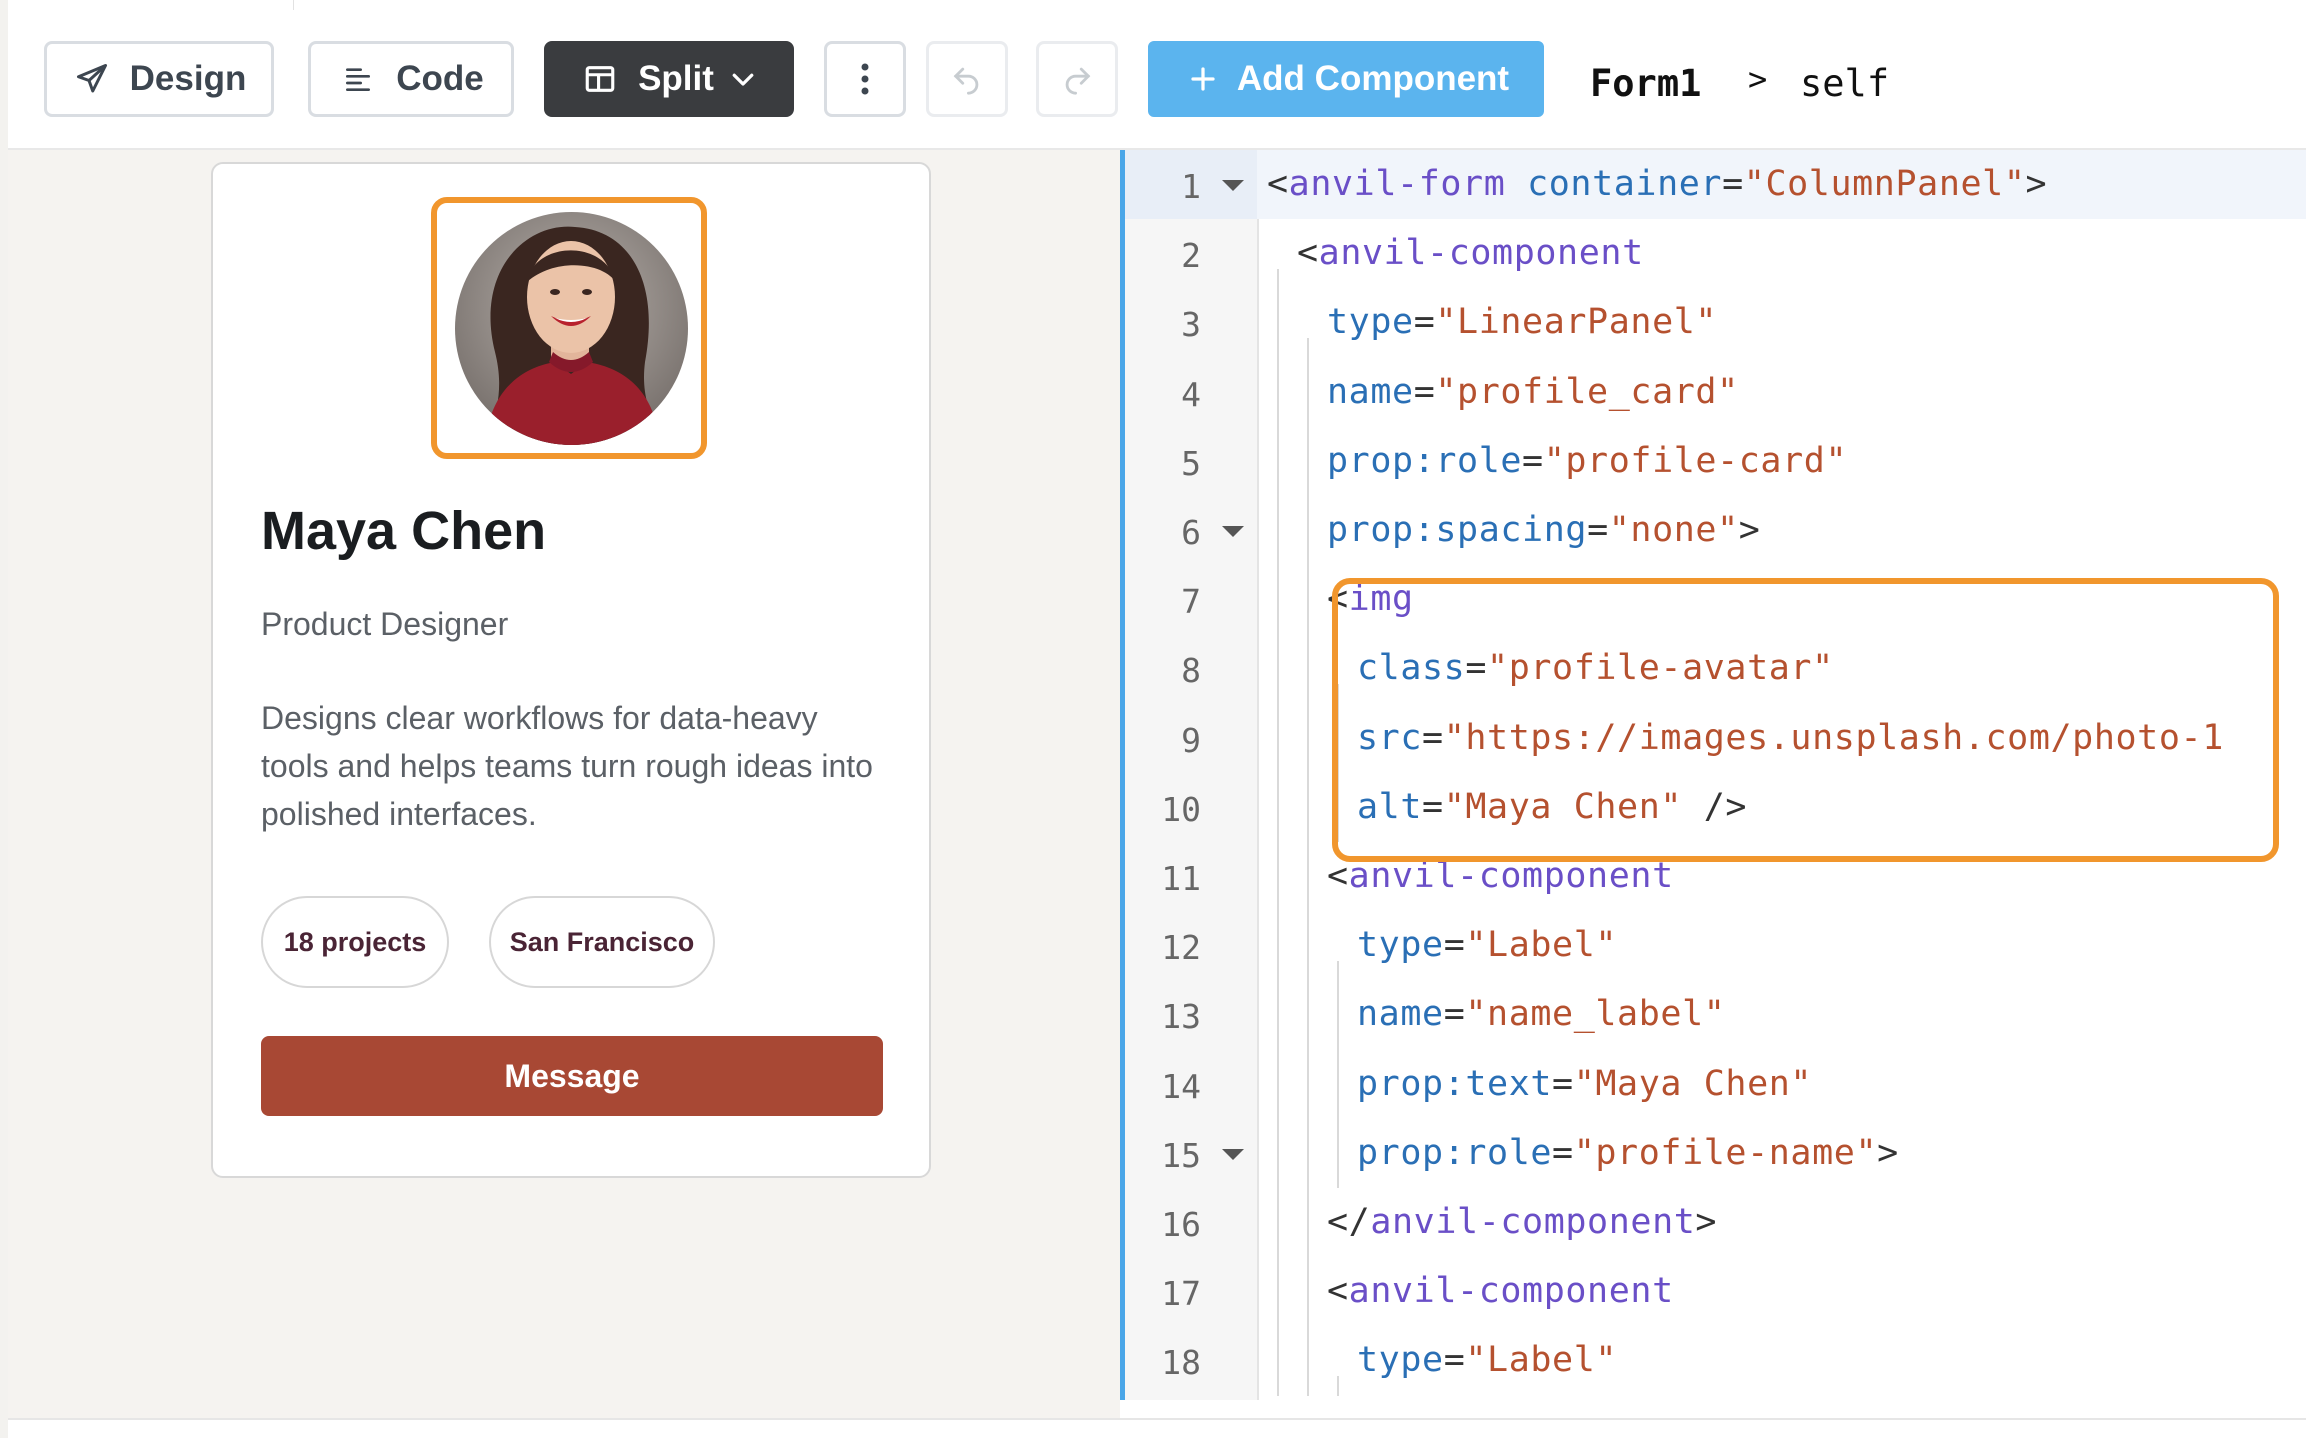  Describe the element at coordinates (1191, 394) in the screenshot. I see `line-number: 4` at that location.